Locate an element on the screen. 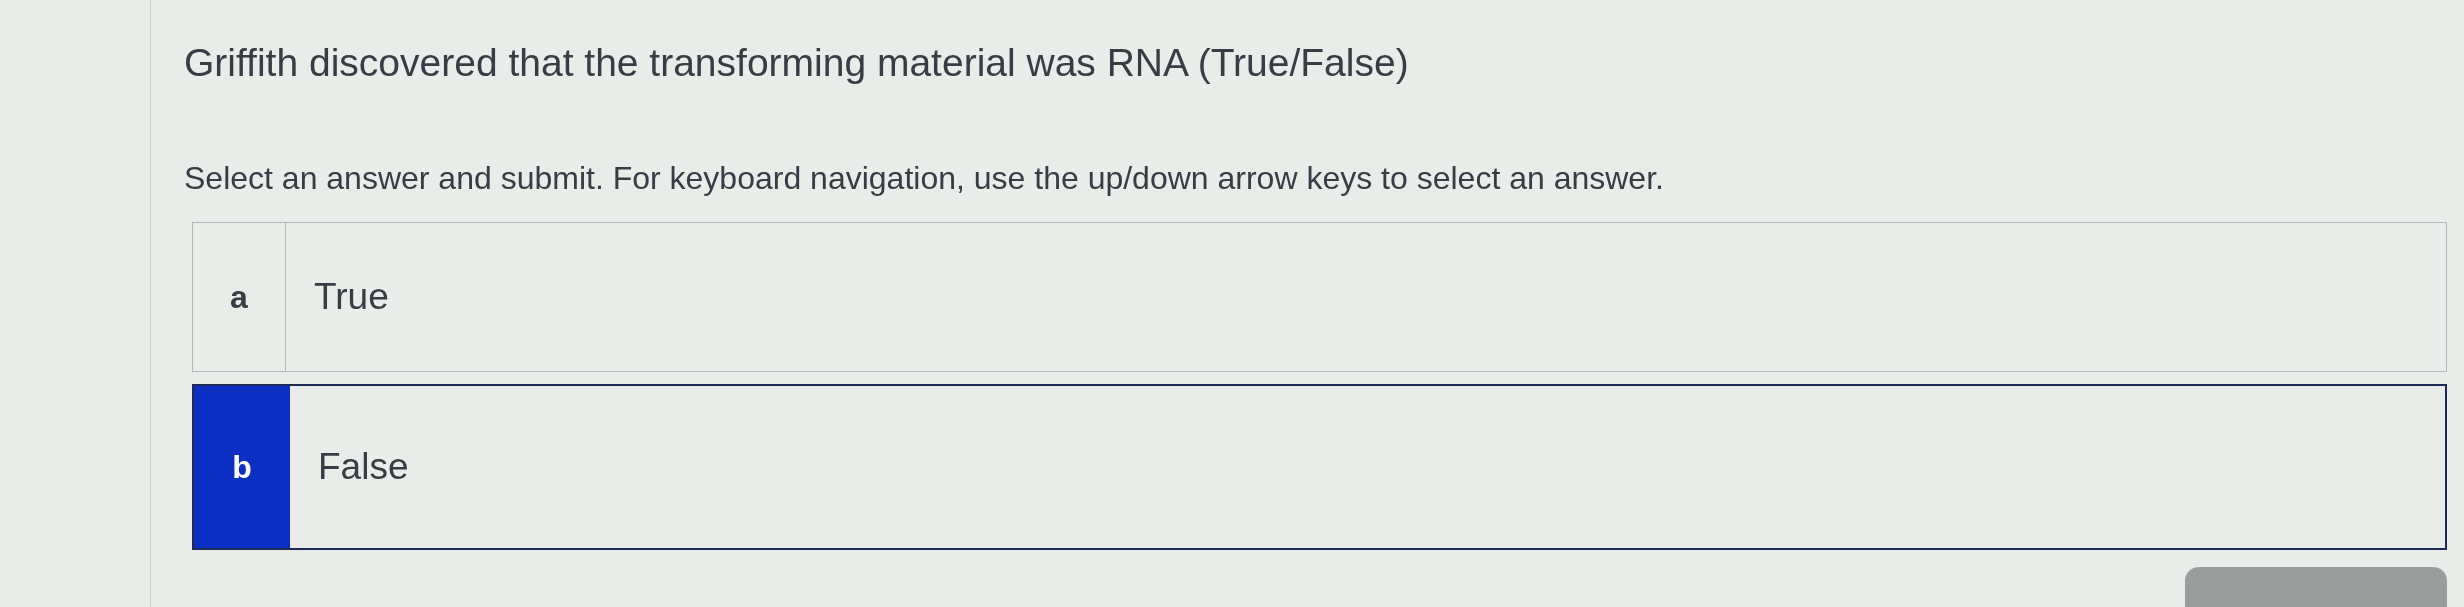 This screenshot has height=607, width=2464. option-text: False is located at coordinates (363, 467).